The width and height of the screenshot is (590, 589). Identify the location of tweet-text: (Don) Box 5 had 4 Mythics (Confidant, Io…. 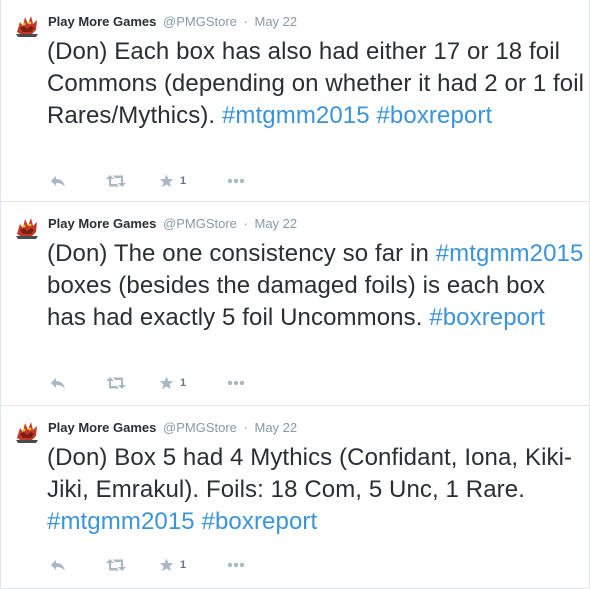
(317, 490).